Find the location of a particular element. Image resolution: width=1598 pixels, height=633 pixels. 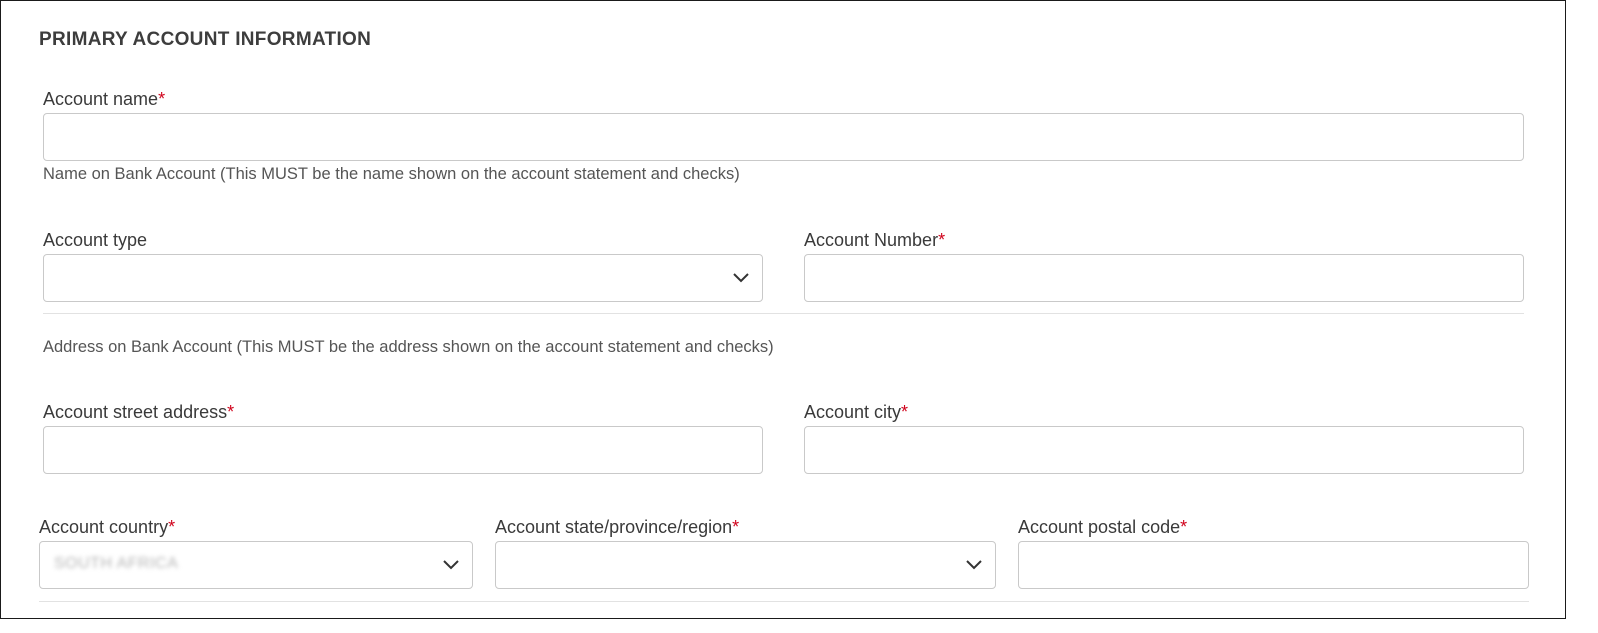

street-label-text: Account street address is located at coordinates (135, 412).